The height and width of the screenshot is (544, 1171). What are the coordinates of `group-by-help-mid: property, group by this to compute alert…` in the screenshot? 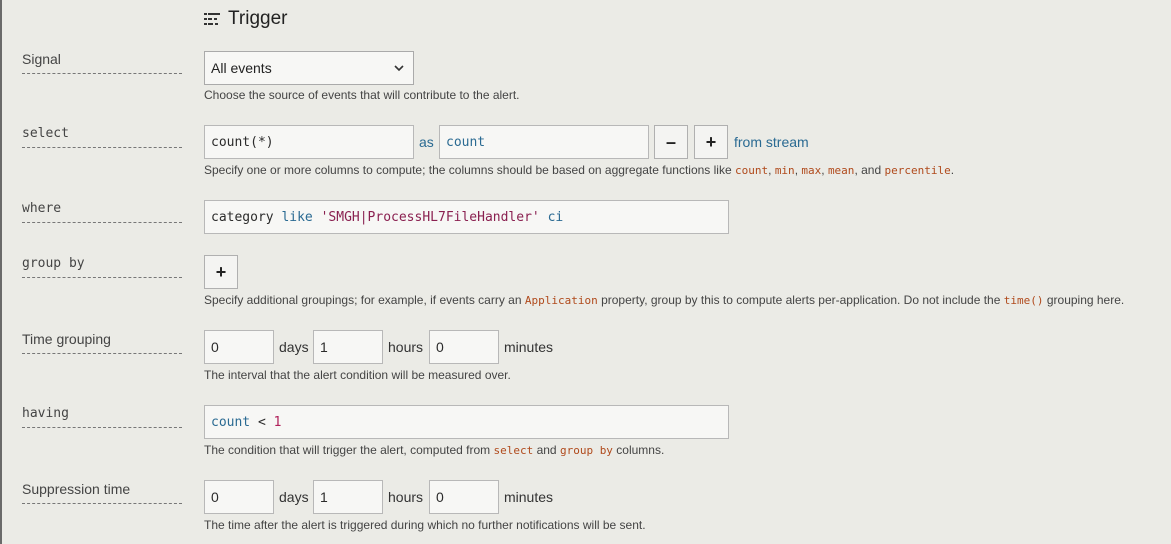 It's located at (801, 300).